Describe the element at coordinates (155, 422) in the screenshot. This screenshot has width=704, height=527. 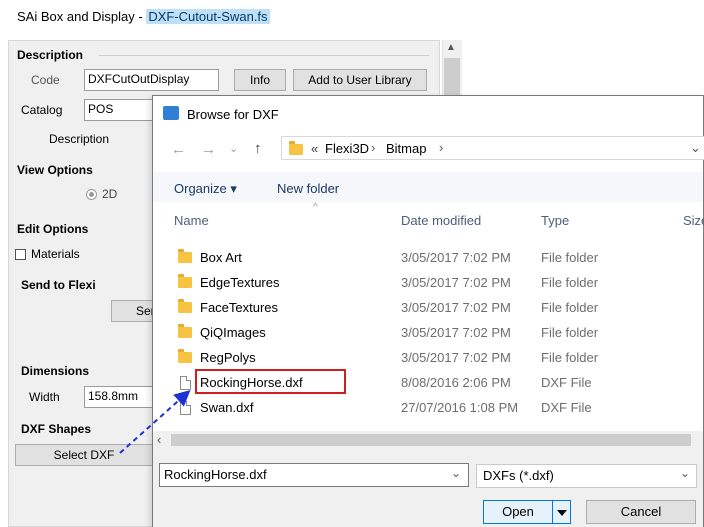
I see `annotation-arrow` at that location.